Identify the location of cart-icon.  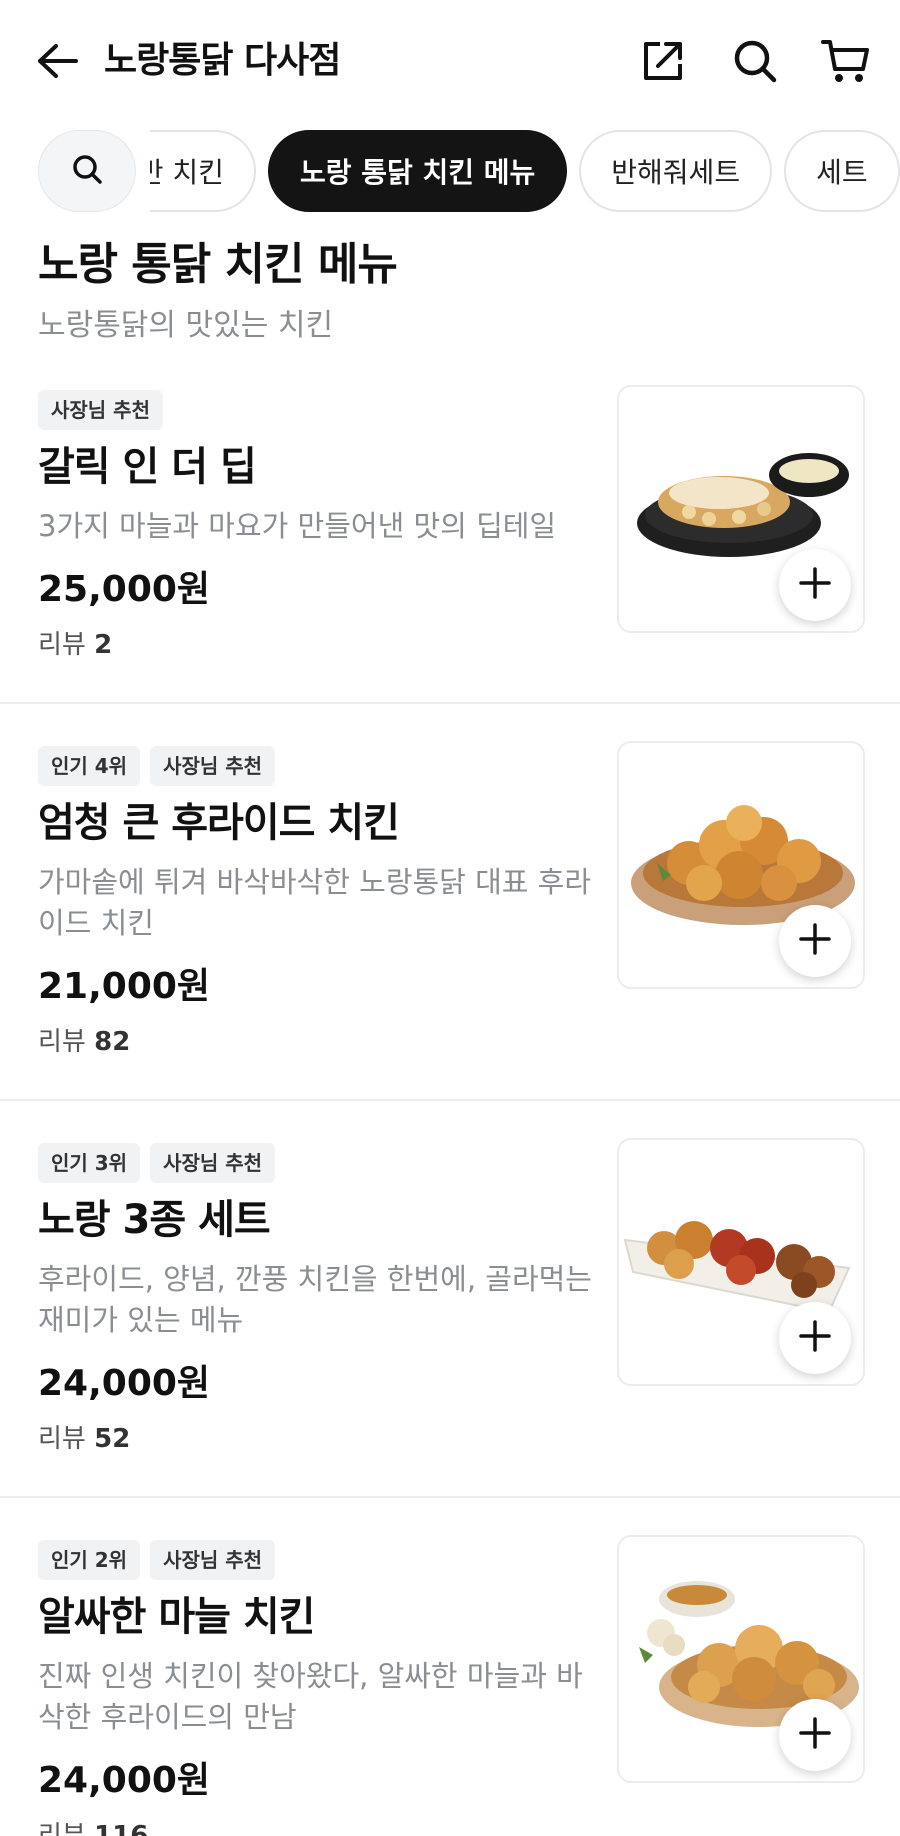
(845, 61).